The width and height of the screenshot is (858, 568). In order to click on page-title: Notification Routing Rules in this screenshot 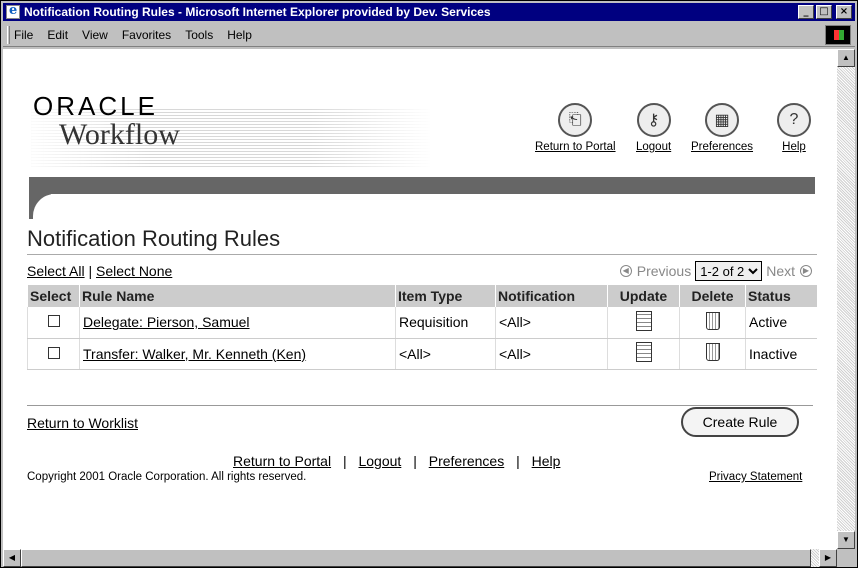, I will do `click(154, 238)`.